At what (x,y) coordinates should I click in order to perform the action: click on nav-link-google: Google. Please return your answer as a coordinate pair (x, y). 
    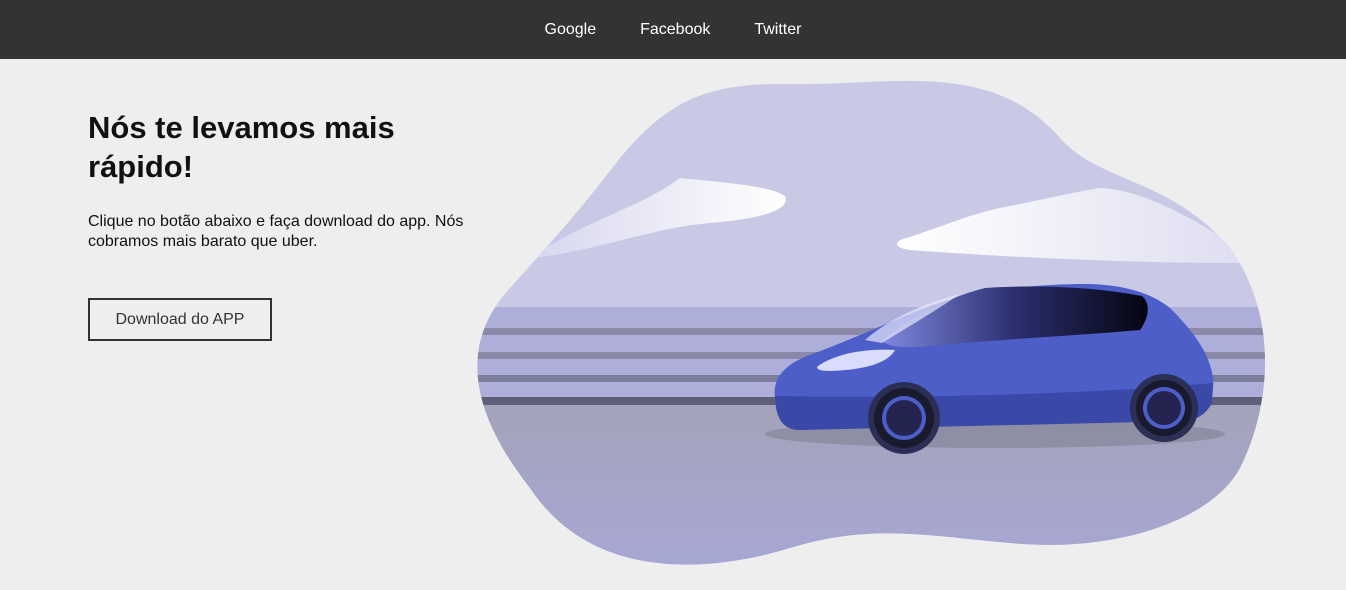
    Looking at the image, I should click on (571, 29).